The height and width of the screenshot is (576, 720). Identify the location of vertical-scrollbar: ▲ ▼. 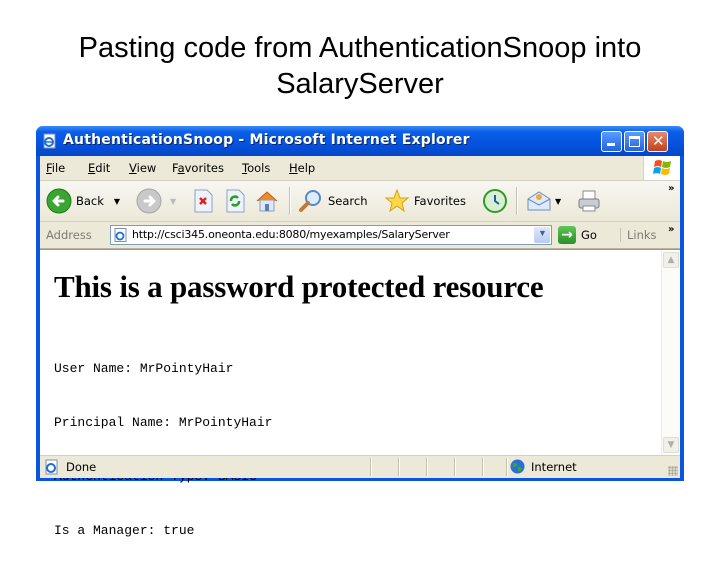
(670, 352).